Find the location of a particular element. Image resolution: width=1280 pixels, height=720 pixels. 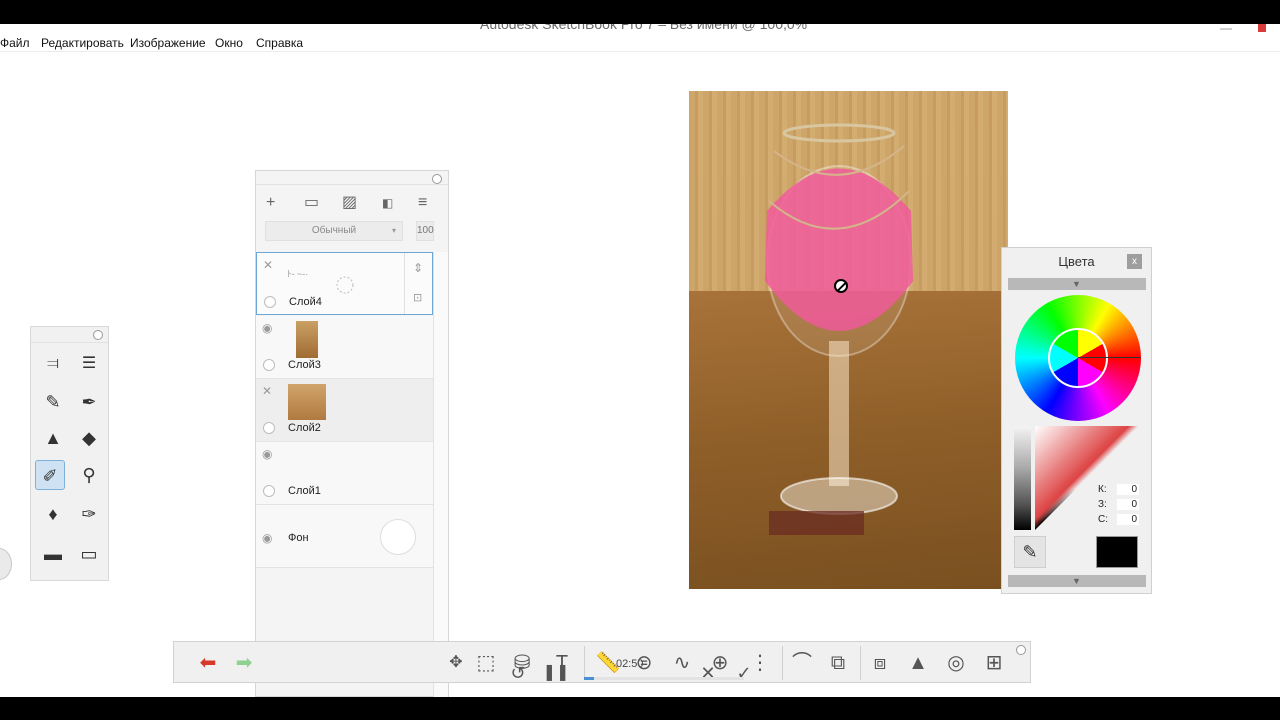

menu-file: Файл is located at coordinates (15, 43).